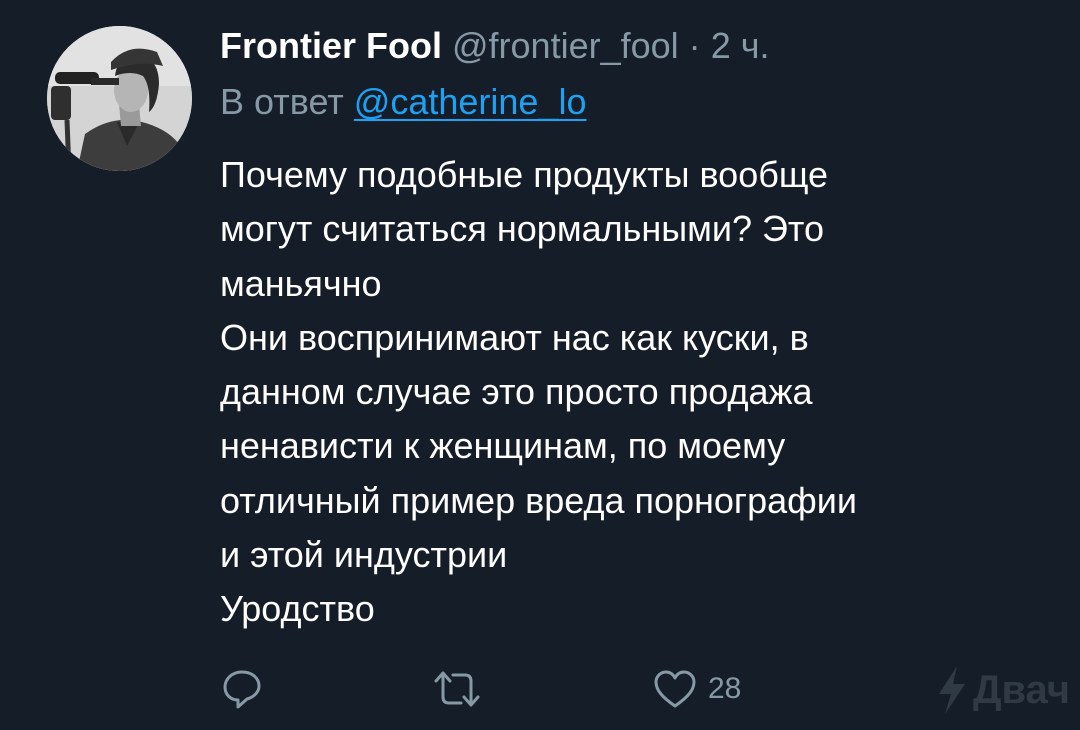  Describe the element at coordinates (364, 555) in the screenshot. I see `tweet-text-line: и этой индустрии` at that location.